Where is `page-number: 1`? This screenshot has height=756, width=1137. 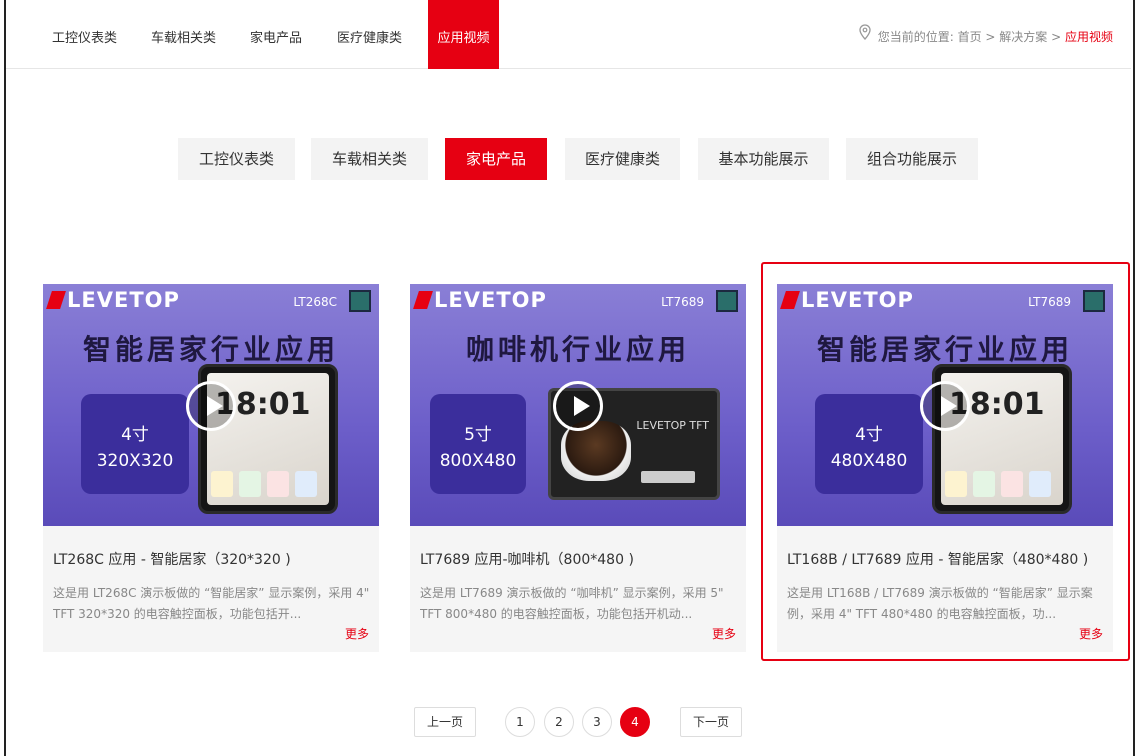 page-number: 1 is located at coordinates (520, 722).